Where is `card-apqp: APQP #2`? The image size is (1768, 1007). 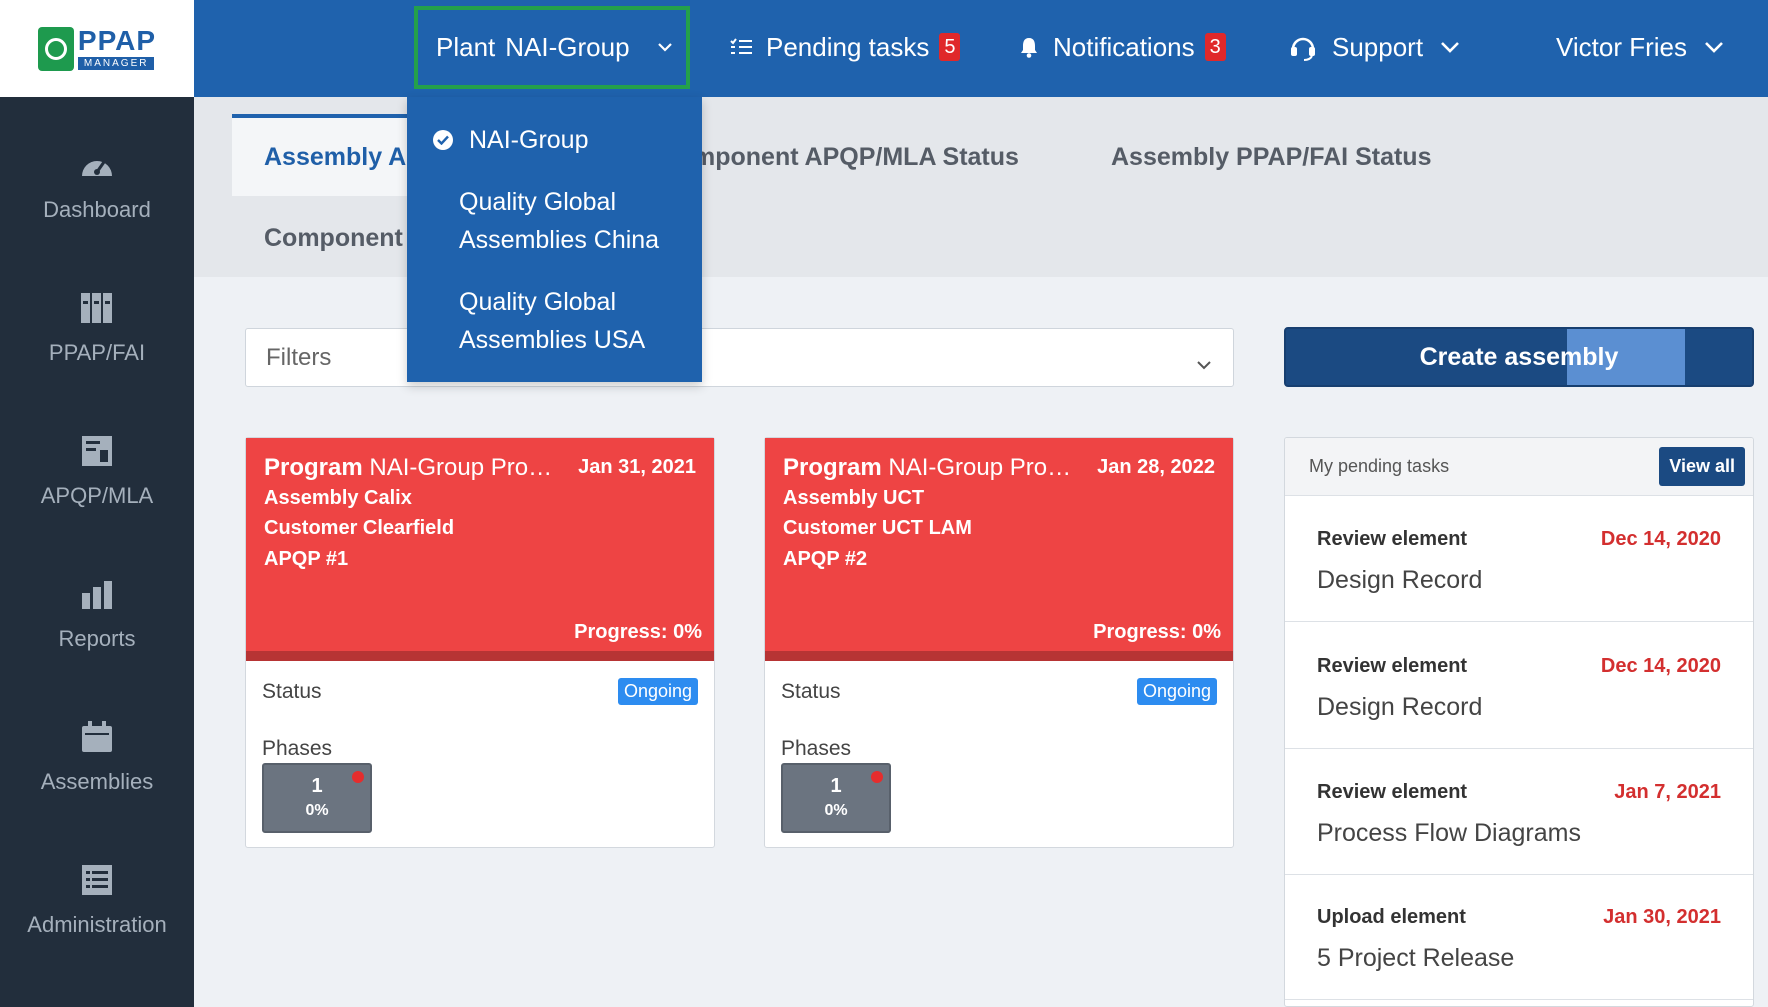 card-apqp: APQP #2 is located at coordinates (825, 559).